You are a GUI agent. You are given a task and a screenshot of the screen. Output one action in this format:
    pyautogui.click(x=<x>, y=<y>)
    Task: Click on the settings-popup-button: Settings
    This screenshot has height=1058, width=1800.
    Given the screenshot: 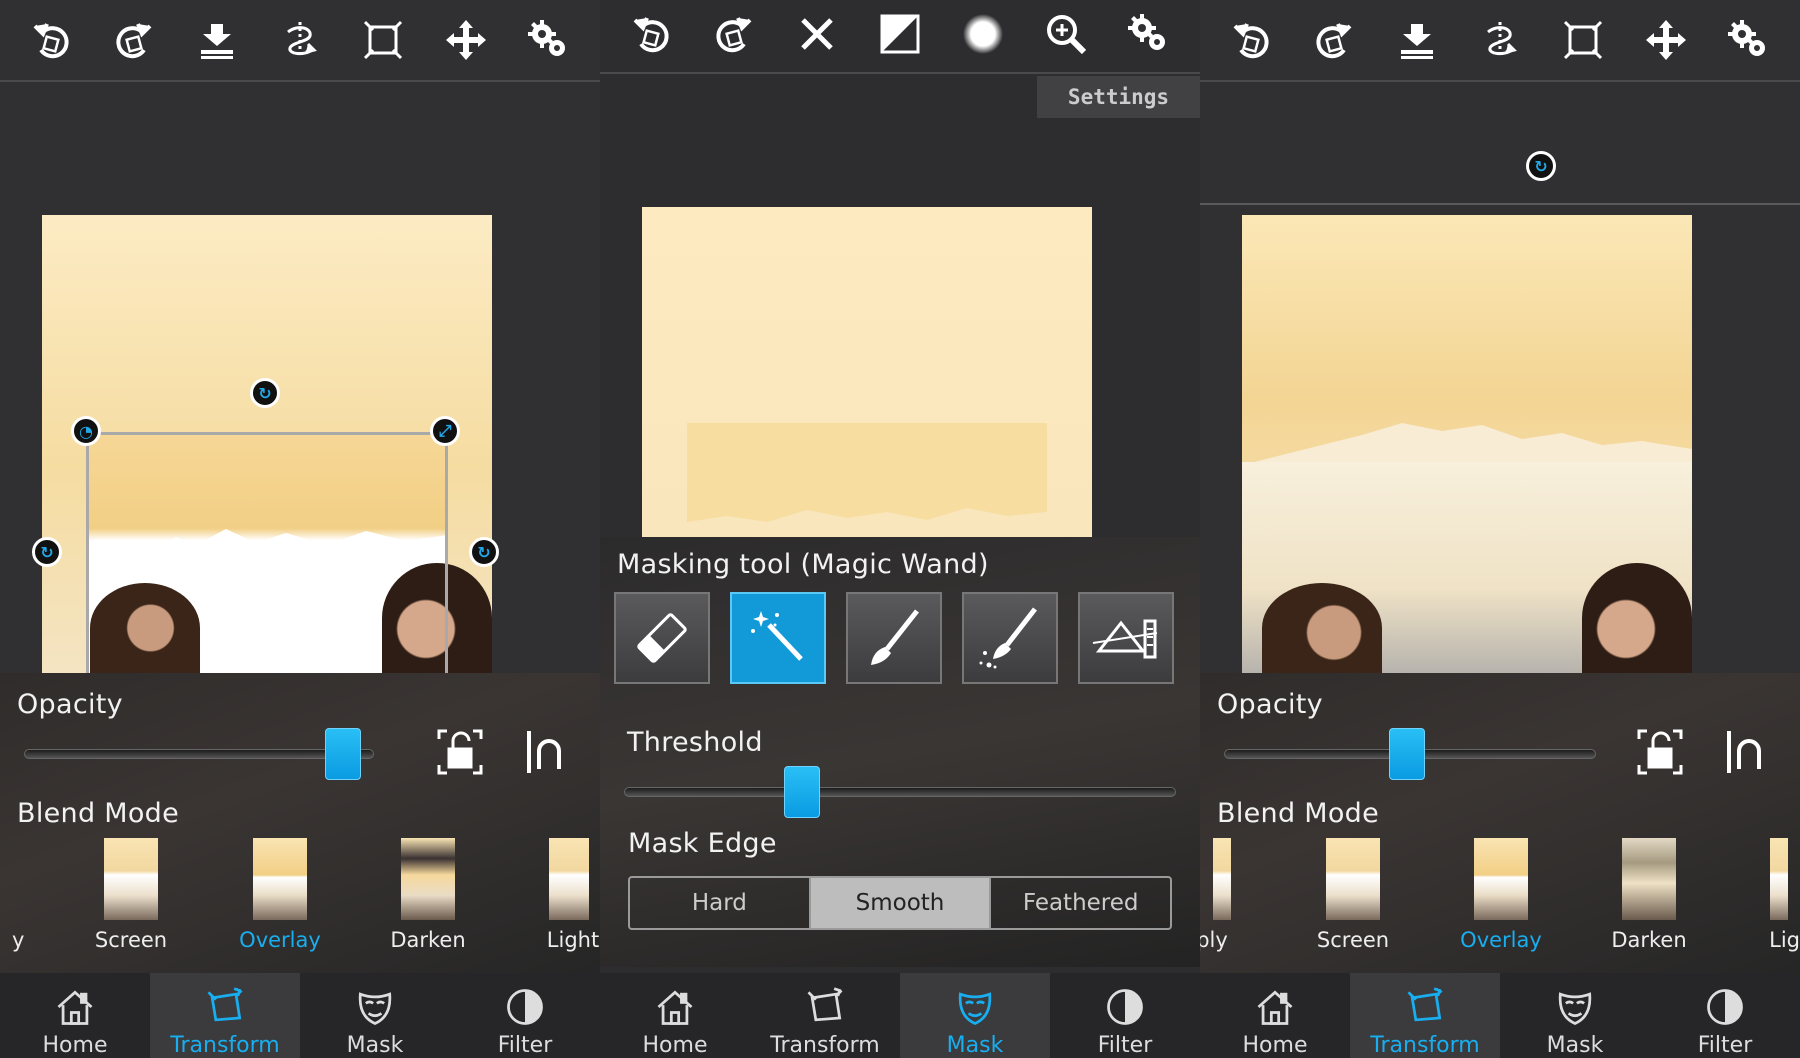 What is the action you would take?
    pyautogui.click(x=1118, y=97)
    